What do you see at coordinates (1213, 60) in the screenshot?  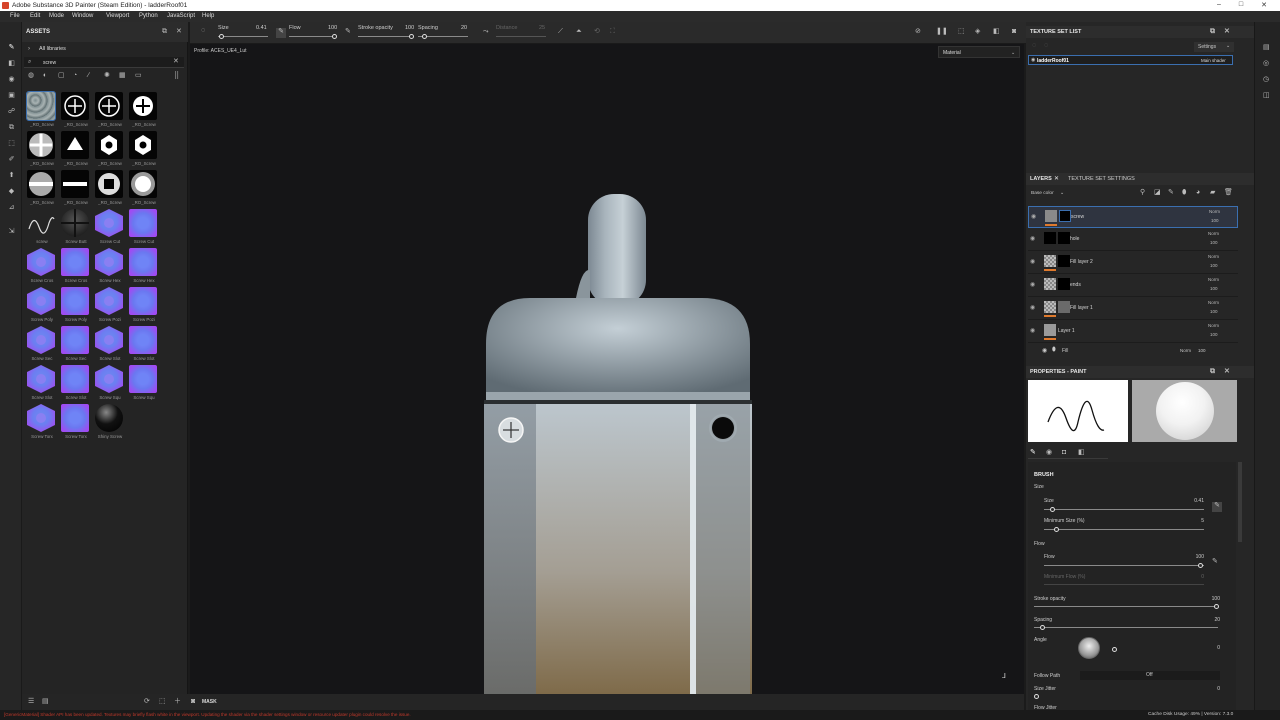 I see `texture-set-shader: Main shader` at bounding box center [1213, 60].